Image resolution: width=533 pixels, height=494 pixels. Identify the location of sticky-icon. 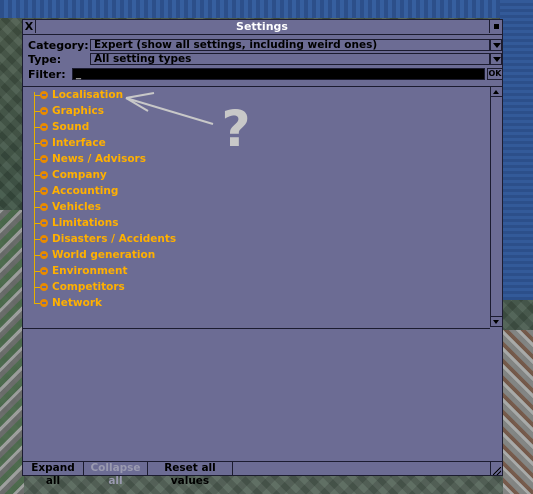
(495, 26).